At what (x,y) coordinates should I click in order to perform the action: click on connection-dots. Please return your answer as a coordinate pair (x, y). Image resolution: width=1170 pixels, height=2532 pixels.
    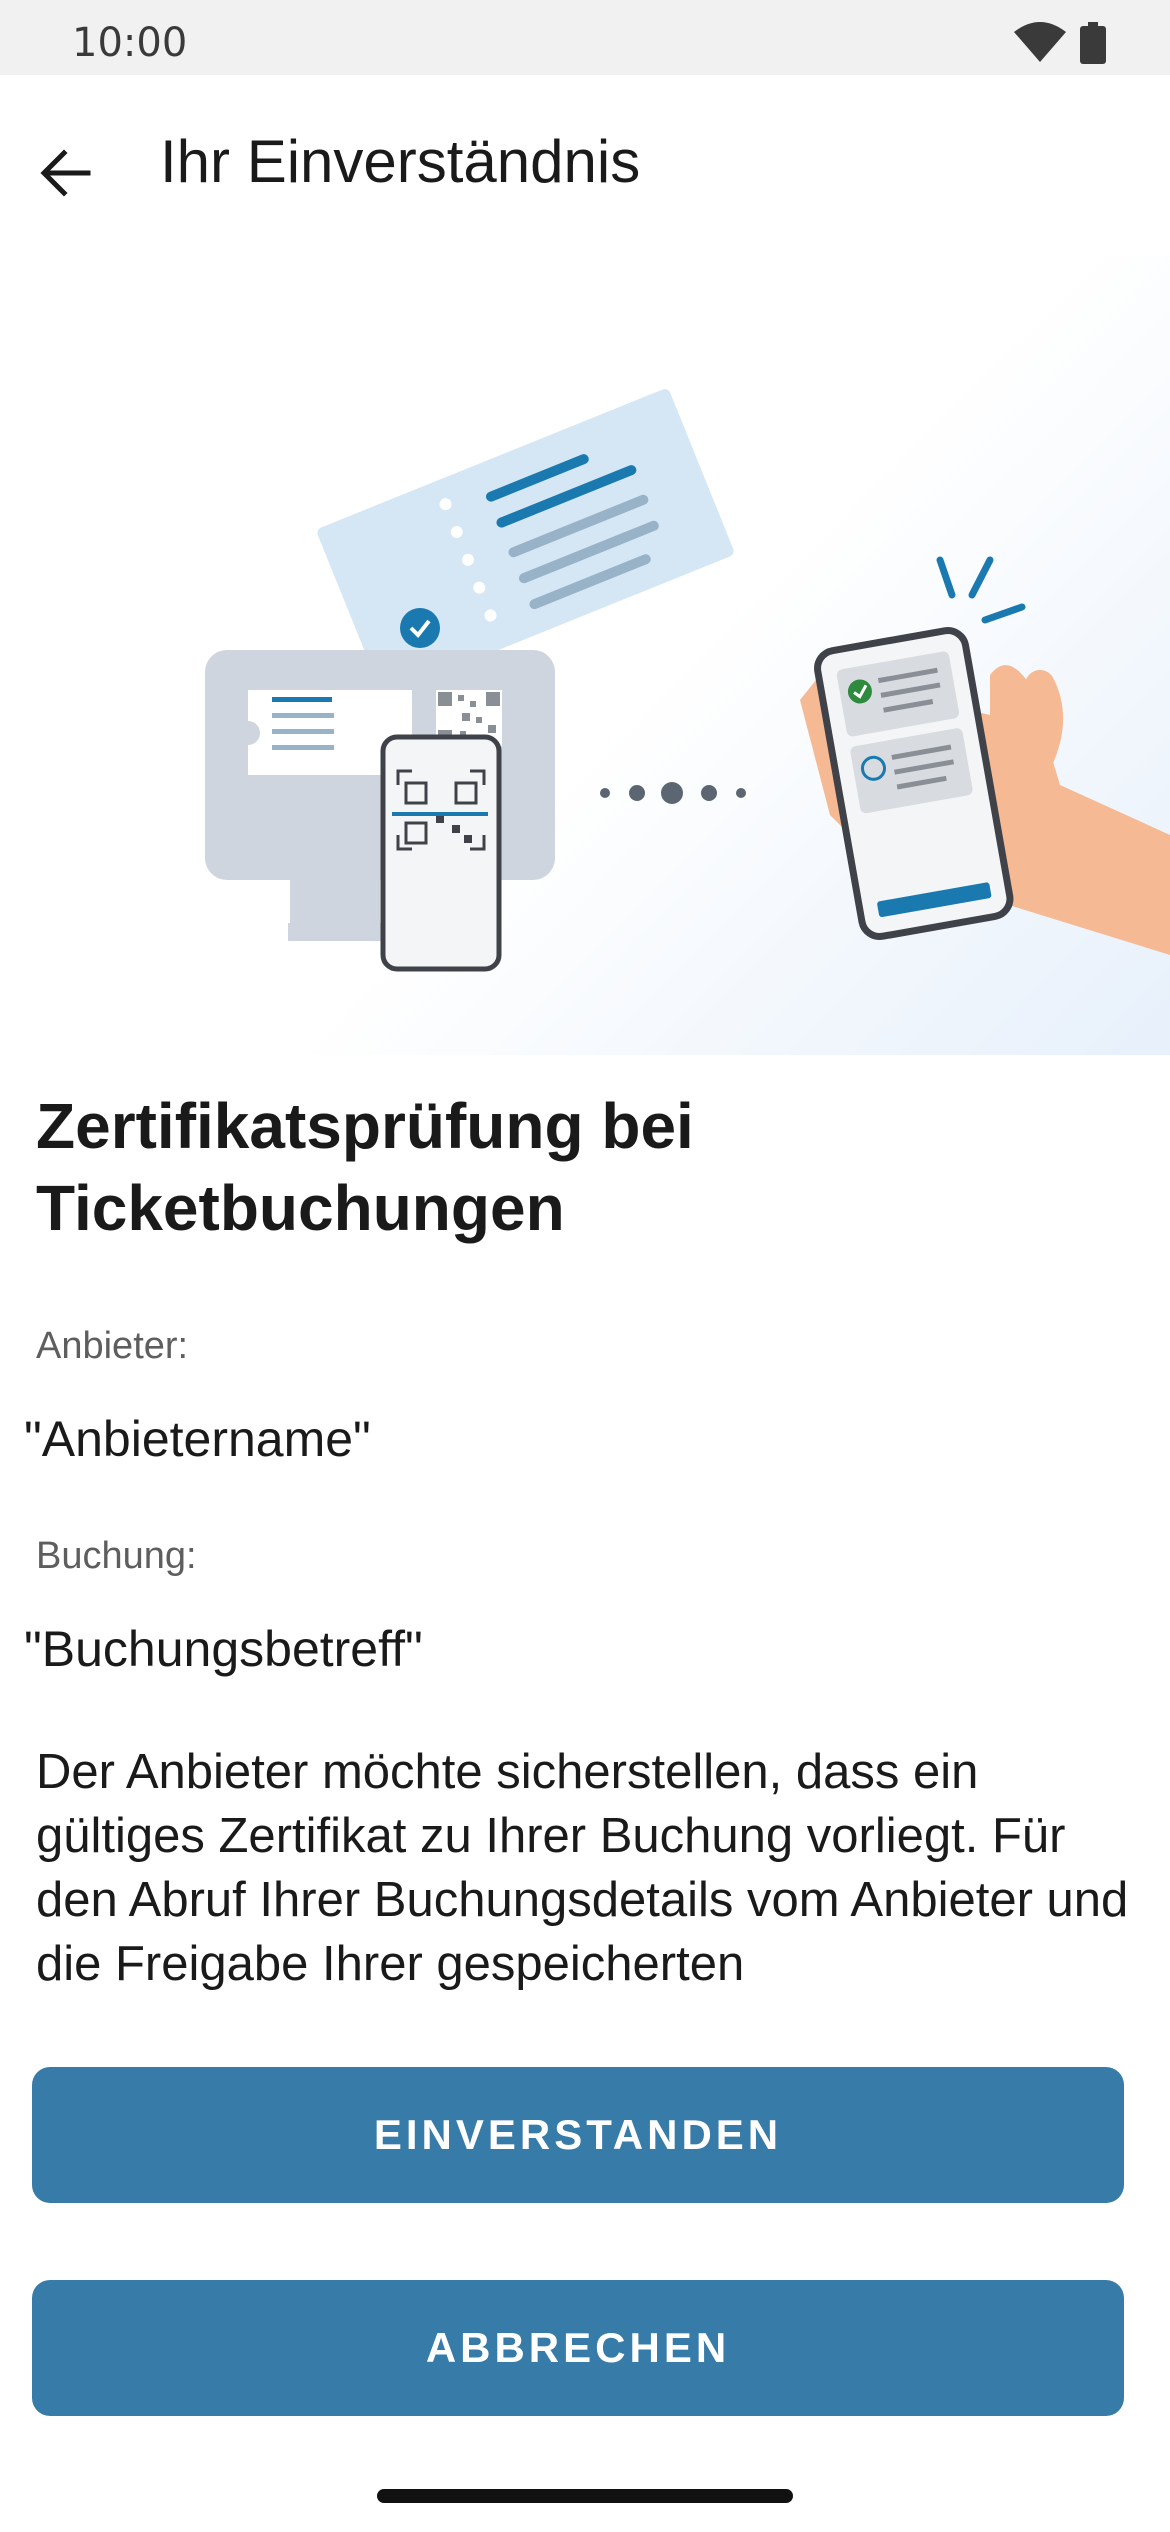
    Looking at the image, I should click on (673, 793).